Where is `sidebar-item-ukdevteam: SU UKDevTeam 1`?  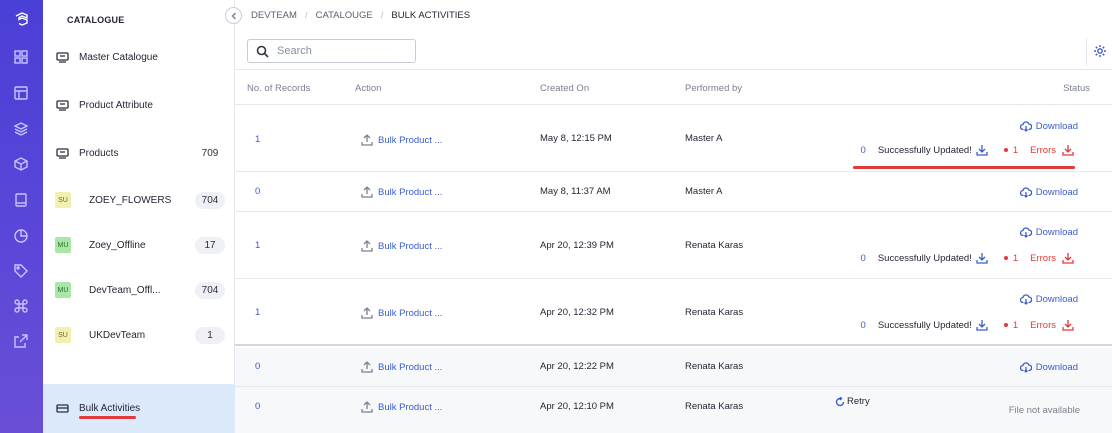
sidebar-item-ukdevteam: SU UKDevTeam 1 is located at coordinates (139, 335).